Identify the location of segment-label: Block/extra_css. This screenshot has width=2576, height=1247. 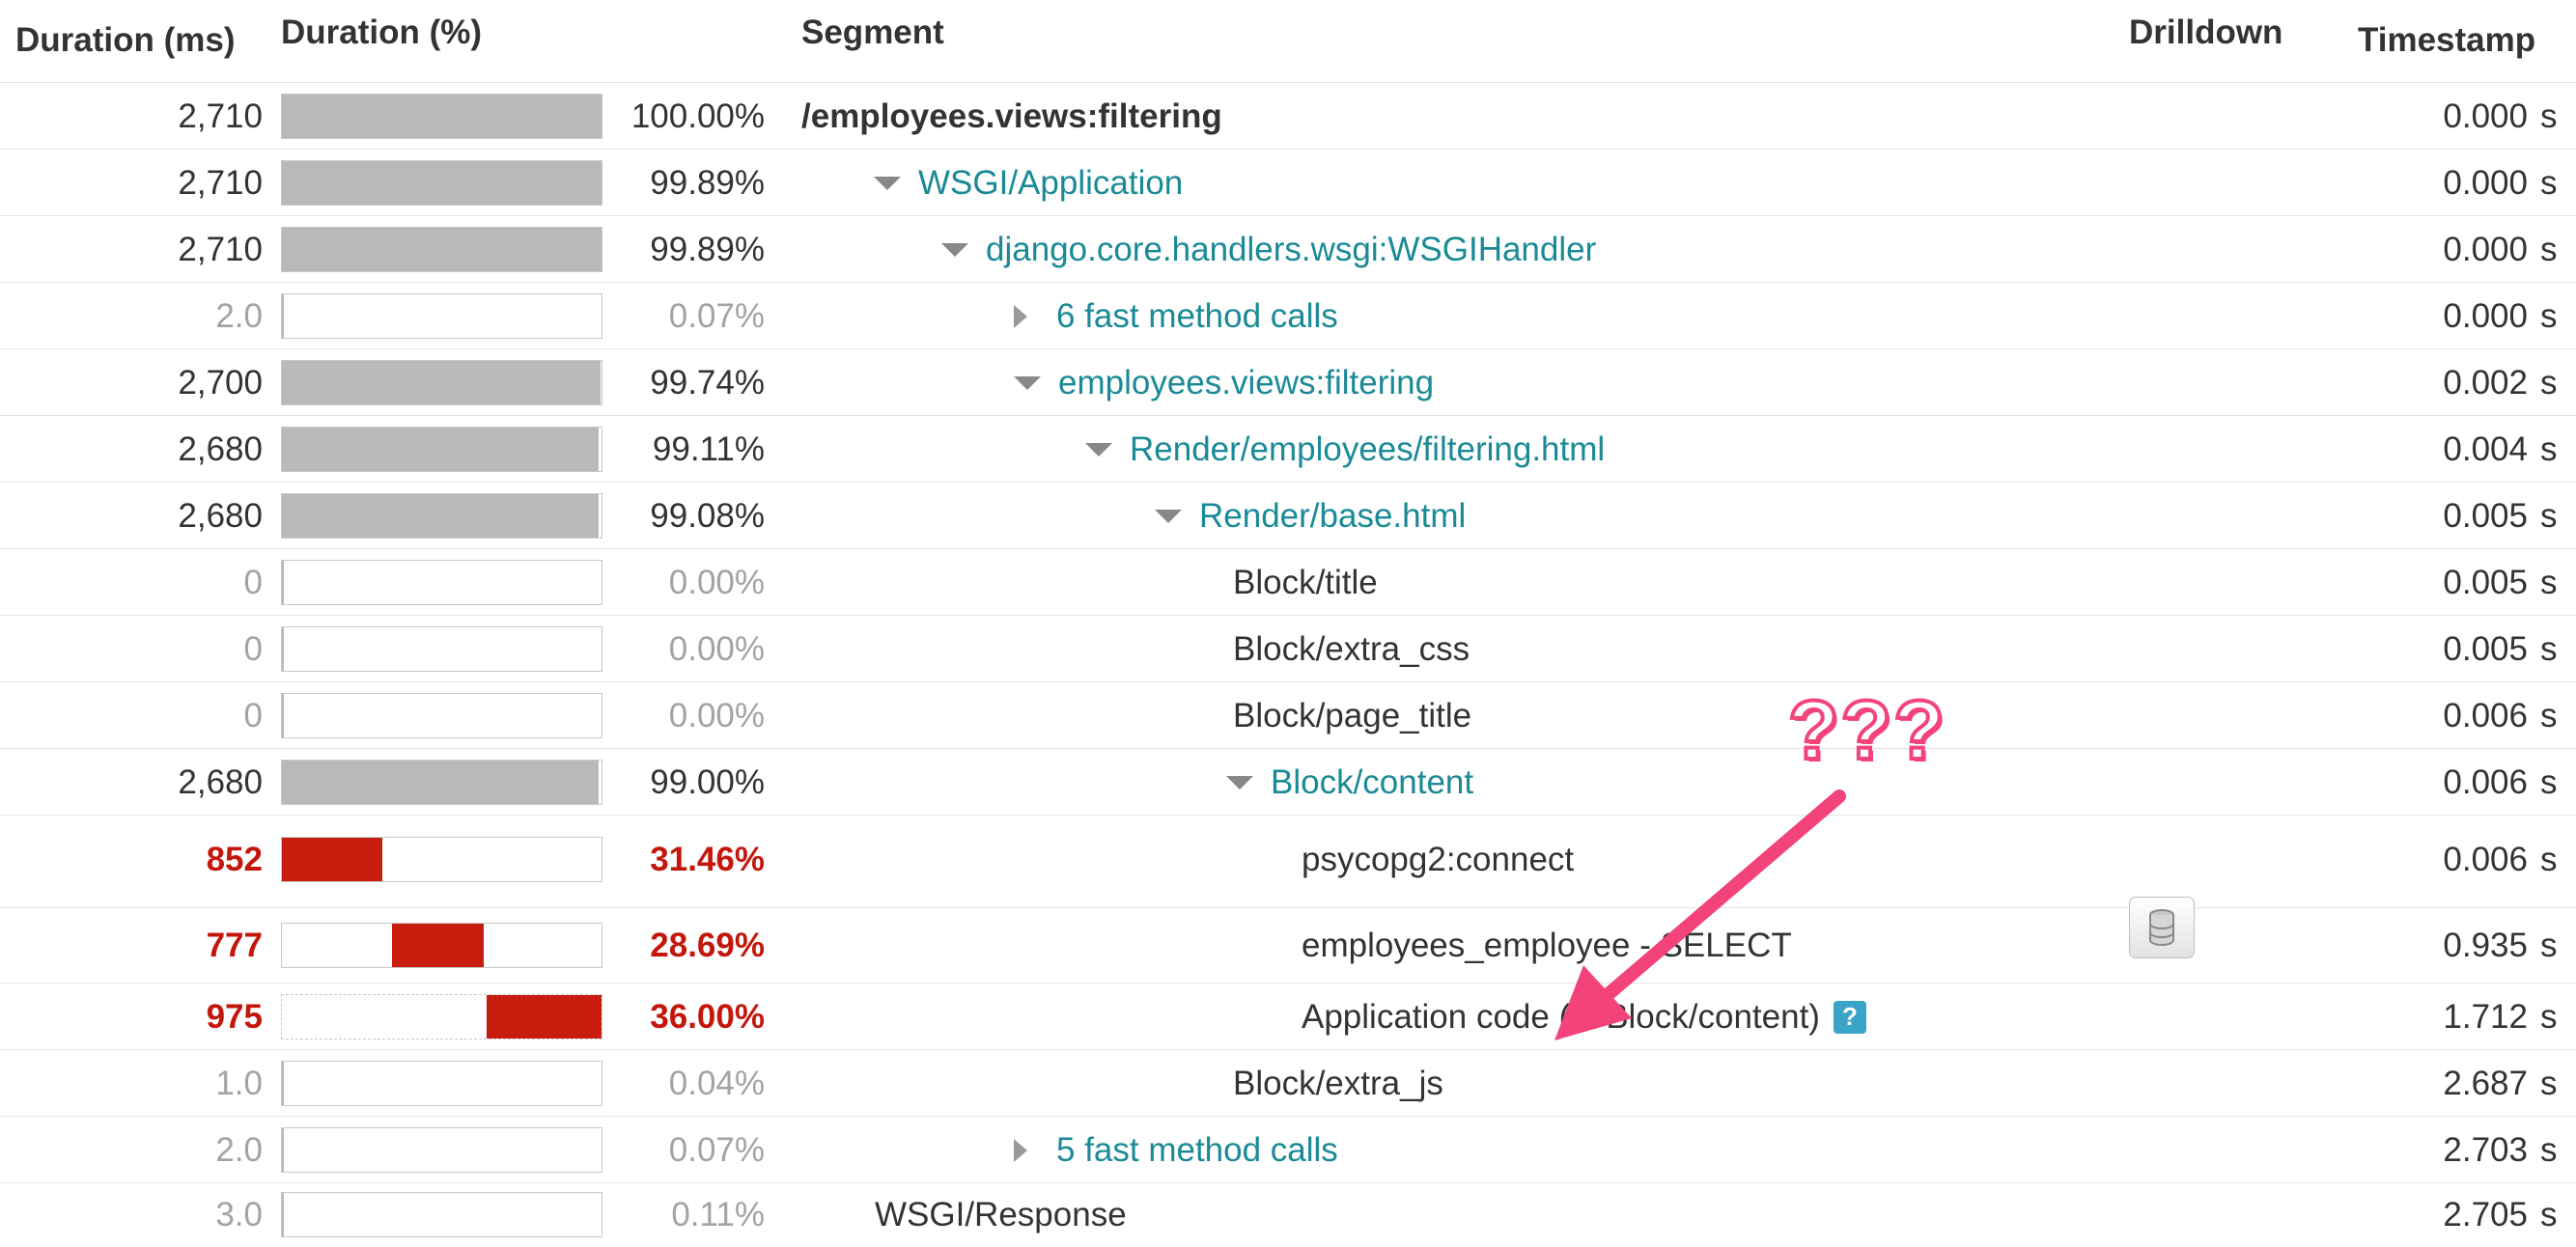
(1352, 648).